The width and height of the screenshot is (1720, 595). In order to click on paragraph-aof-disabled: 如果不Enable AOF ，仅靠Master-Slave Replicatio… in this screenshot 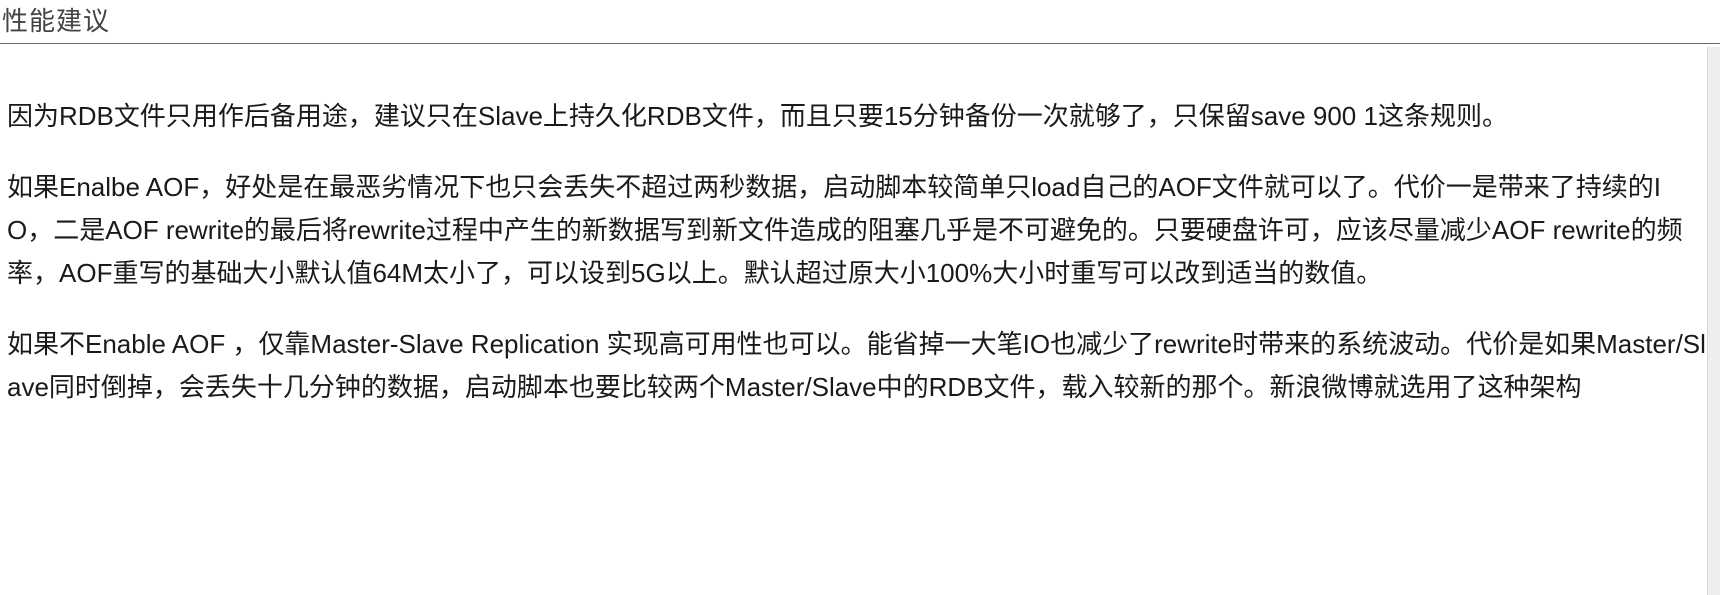, I will do `click(856, 365)`.